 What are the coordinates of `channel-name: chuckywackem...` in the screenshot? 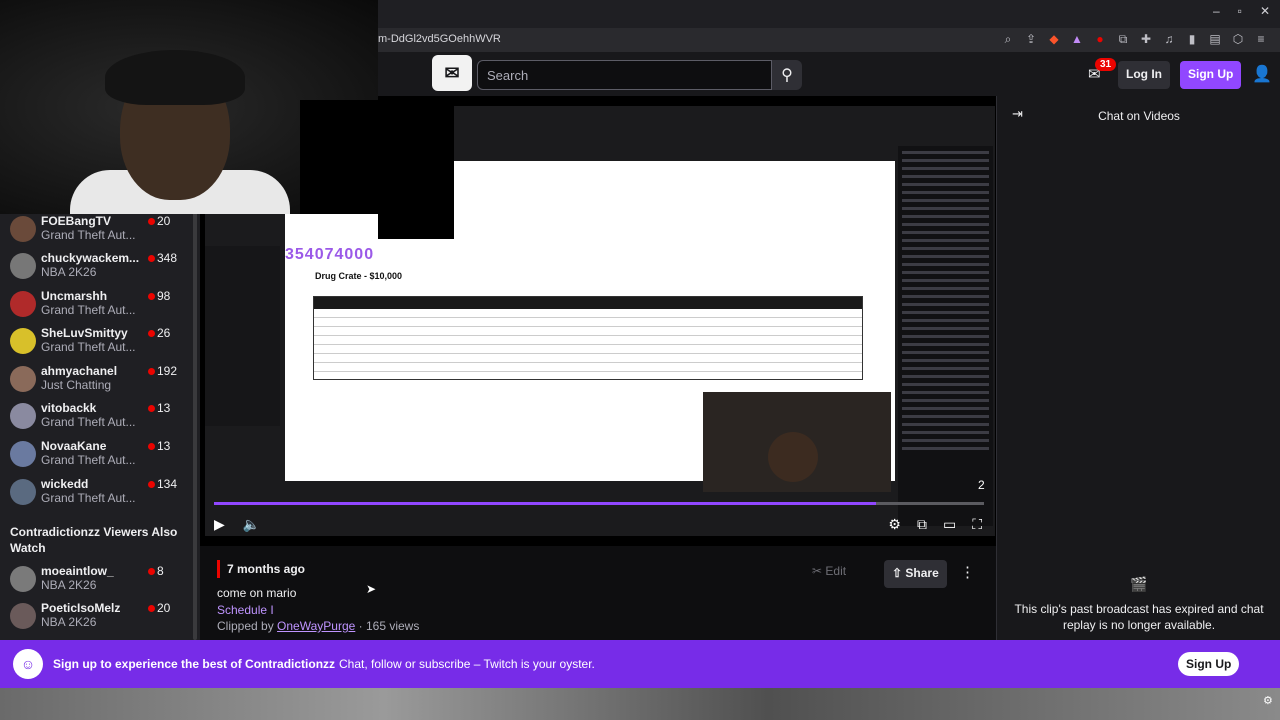 It's located at (90, 258).